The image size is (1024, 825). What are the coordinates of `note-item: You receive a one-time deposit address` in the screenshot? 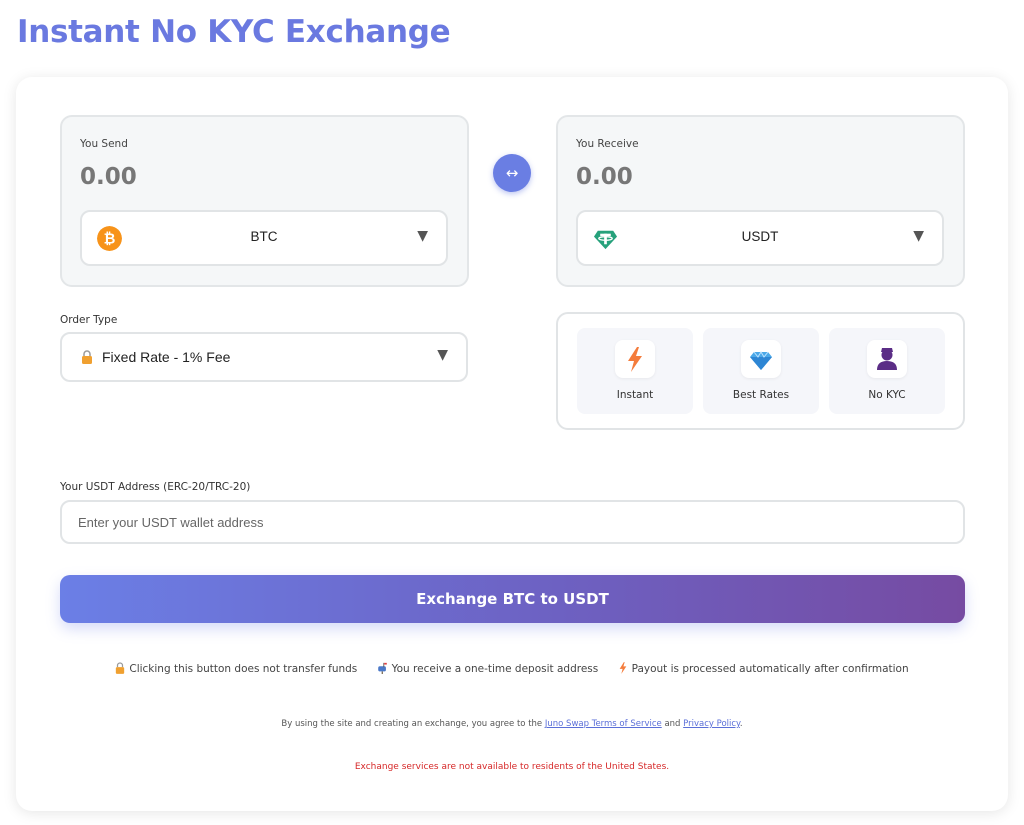 It's located at (488, 668).